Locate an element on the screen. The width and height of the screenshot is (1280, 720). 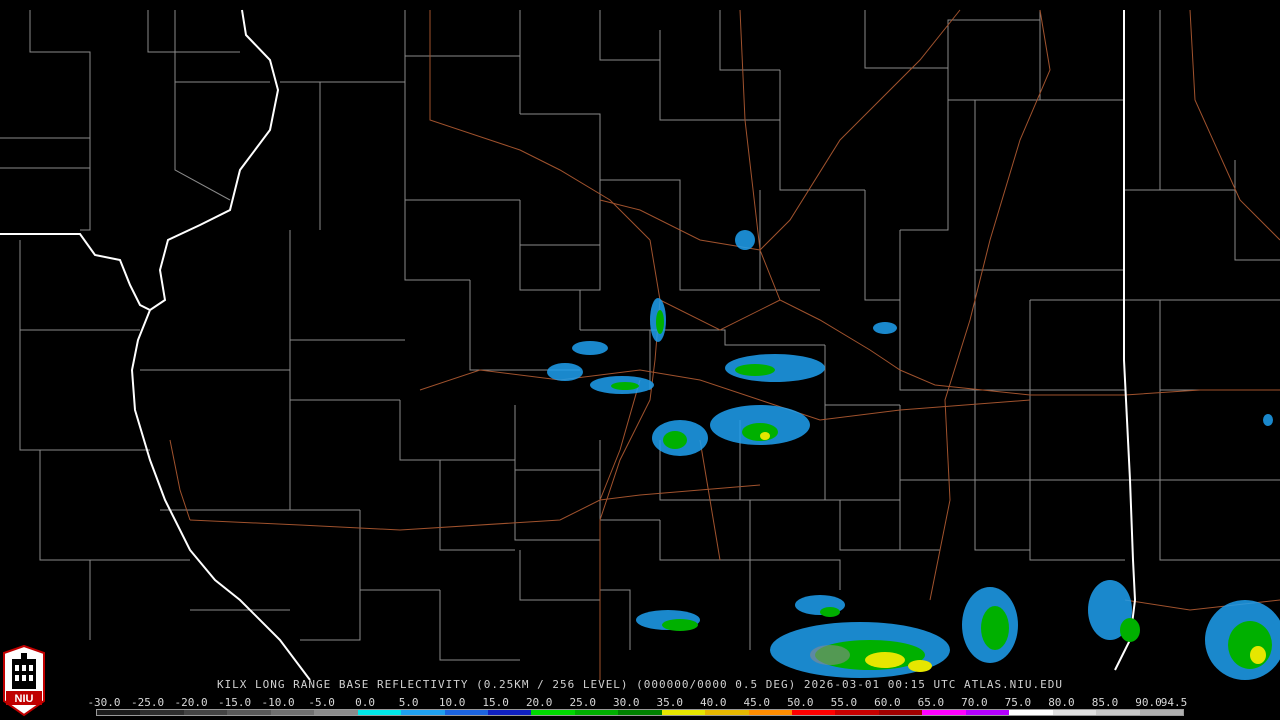
colorbar-label: -15.0 is located at coordinates (234, 702).